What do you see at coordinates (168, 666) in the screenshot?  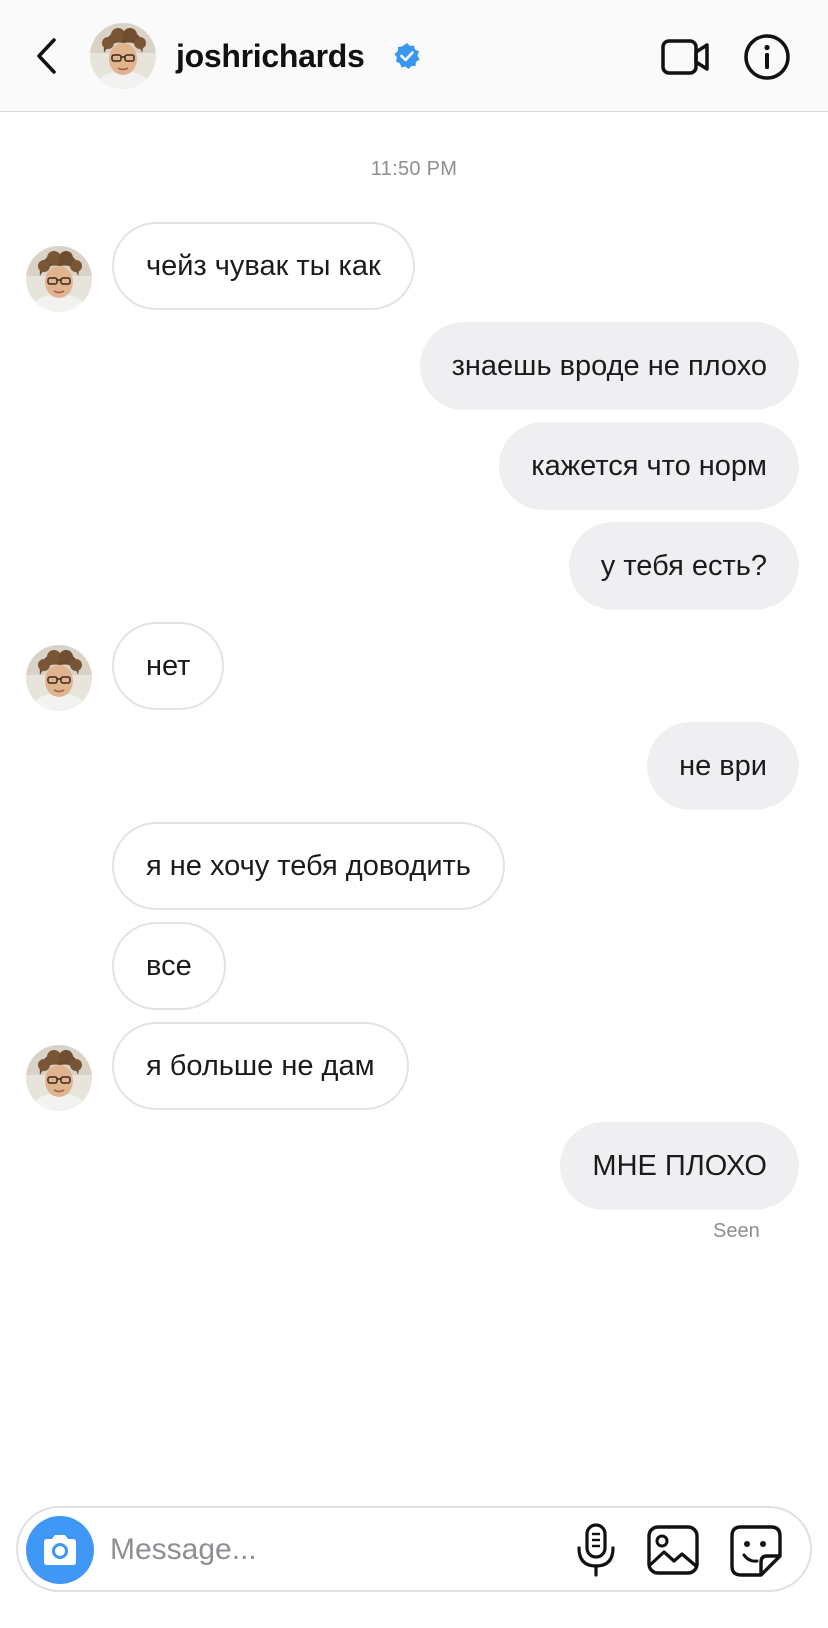 I see `message-bubble-incoming: нет` at bounding box center [168, 666].